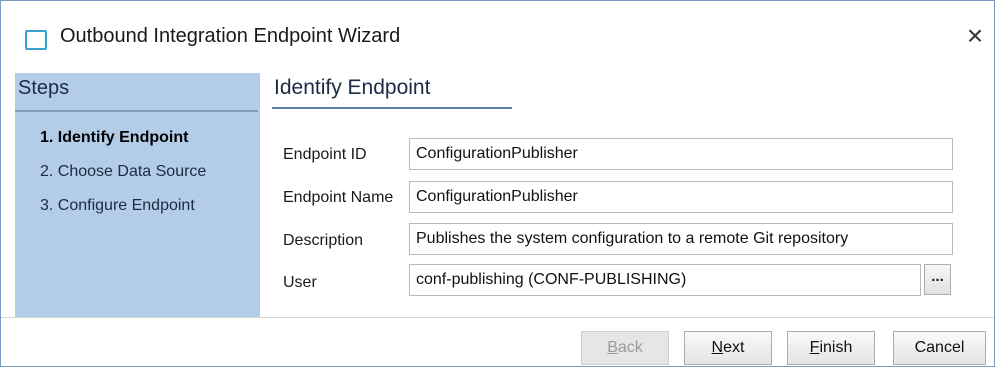 The width and height of the screenshot is (995, 367). What do you see at coordinates (836, 347) in the screenshot?
I see `finish-label: inish` at bounding box center [836, 347].